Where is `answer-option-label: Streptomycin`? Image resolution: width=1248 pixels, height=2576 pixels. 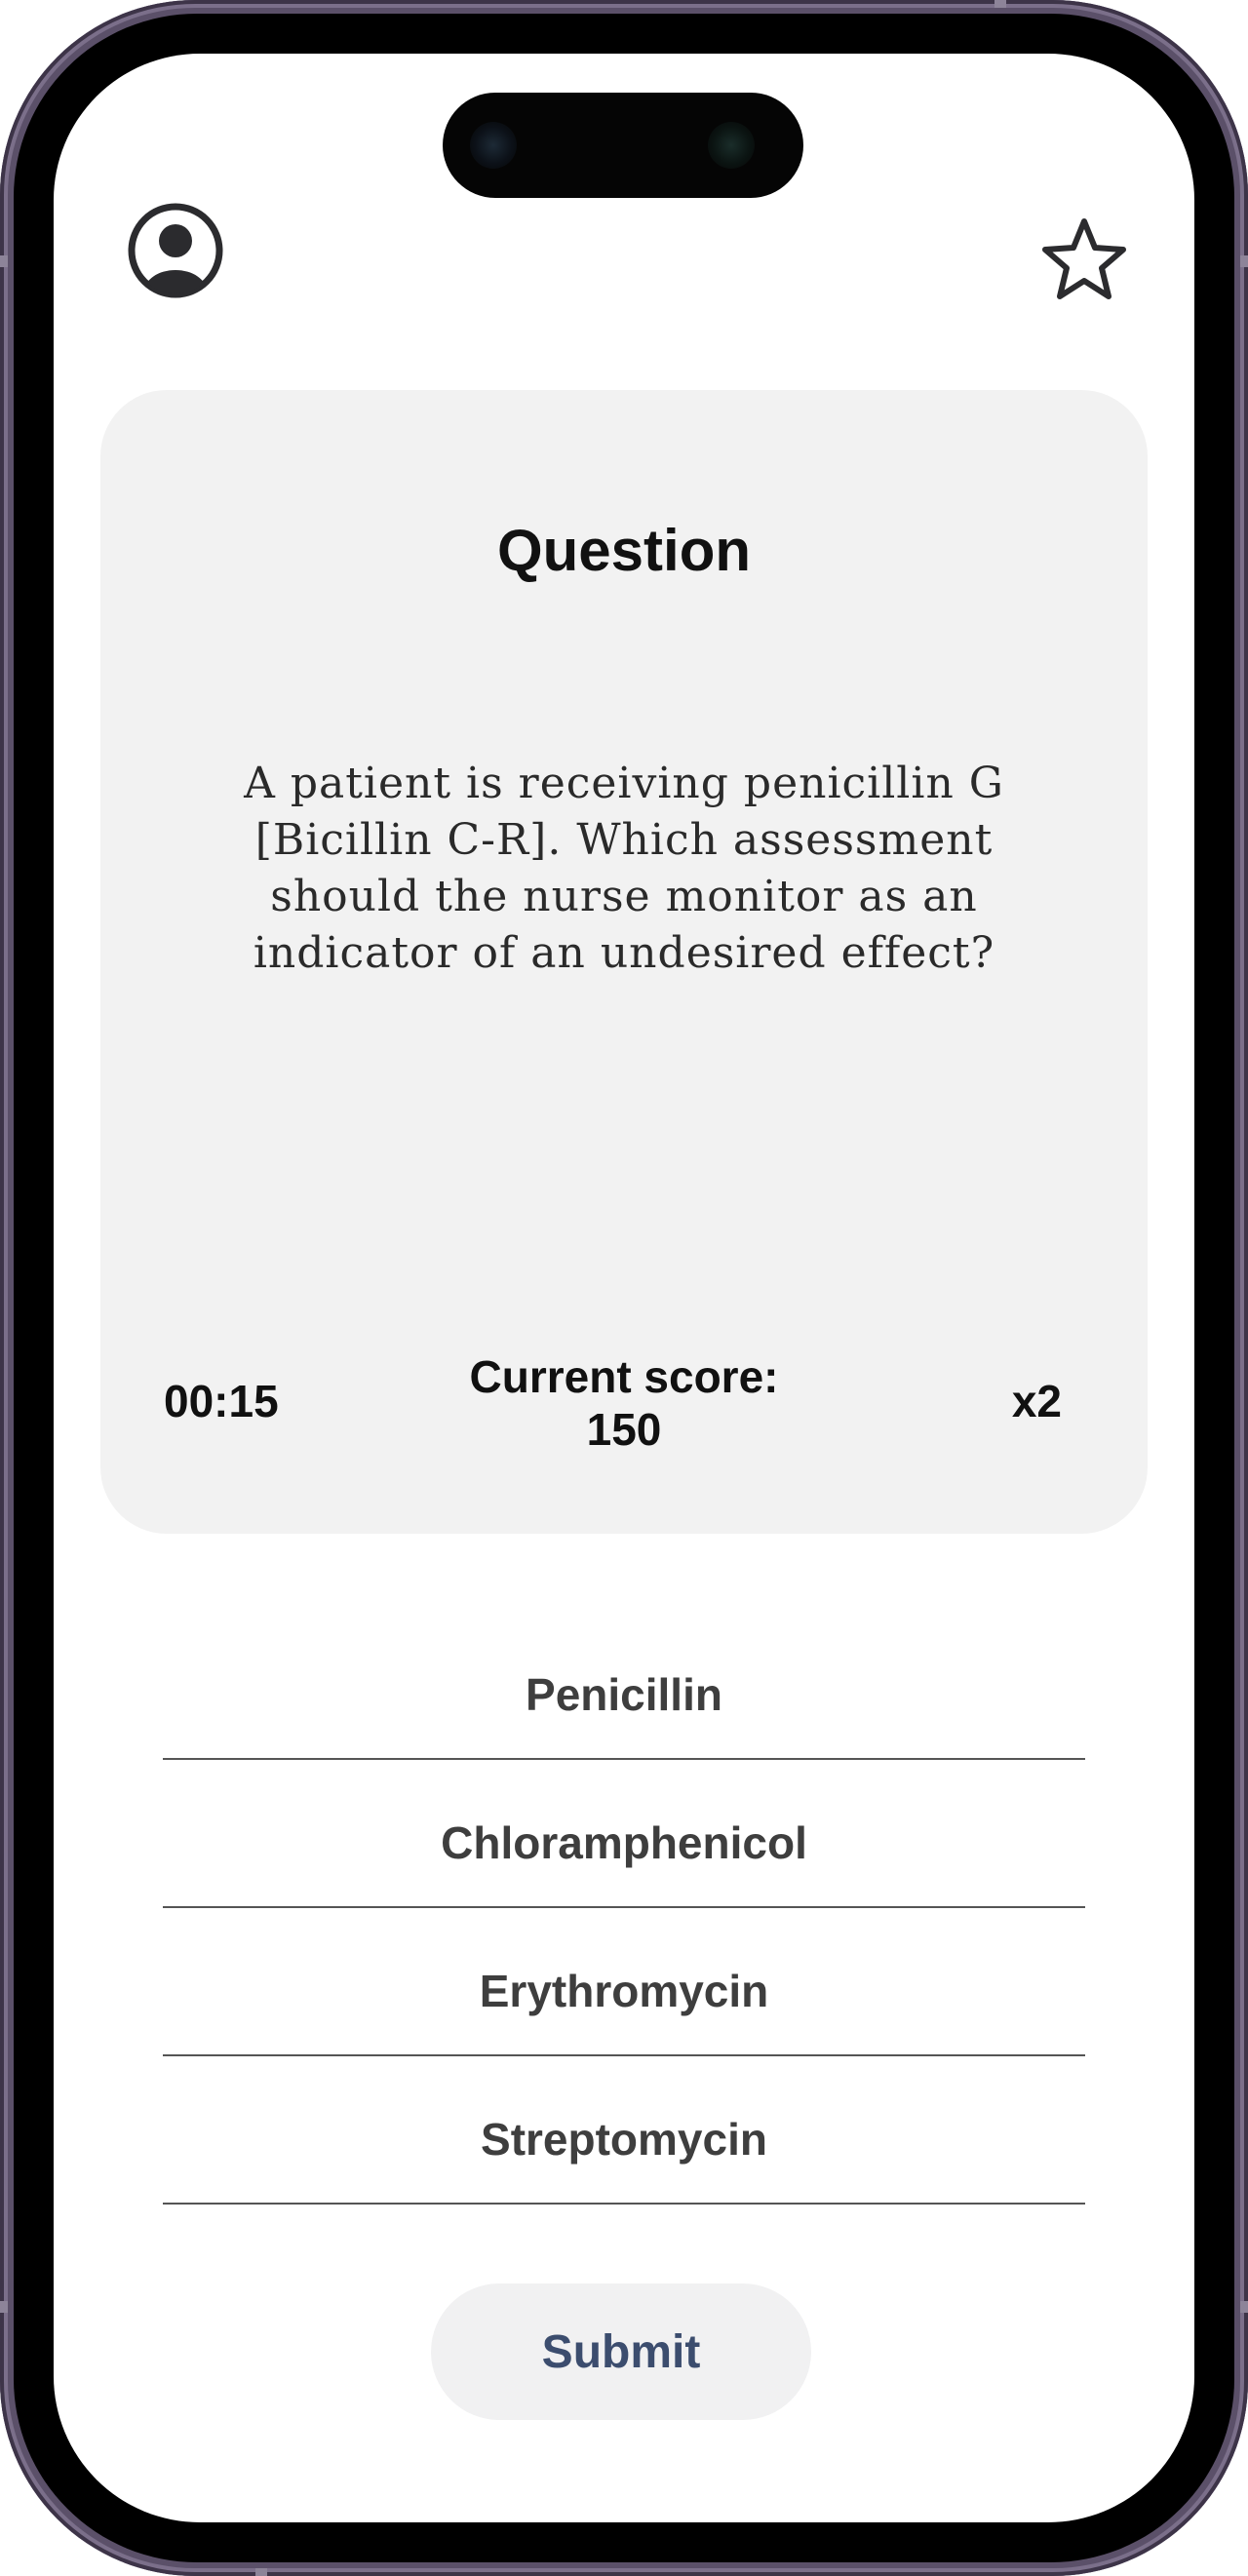
answer-option-label: Streptomycin is located at coordinates (624, 2139).